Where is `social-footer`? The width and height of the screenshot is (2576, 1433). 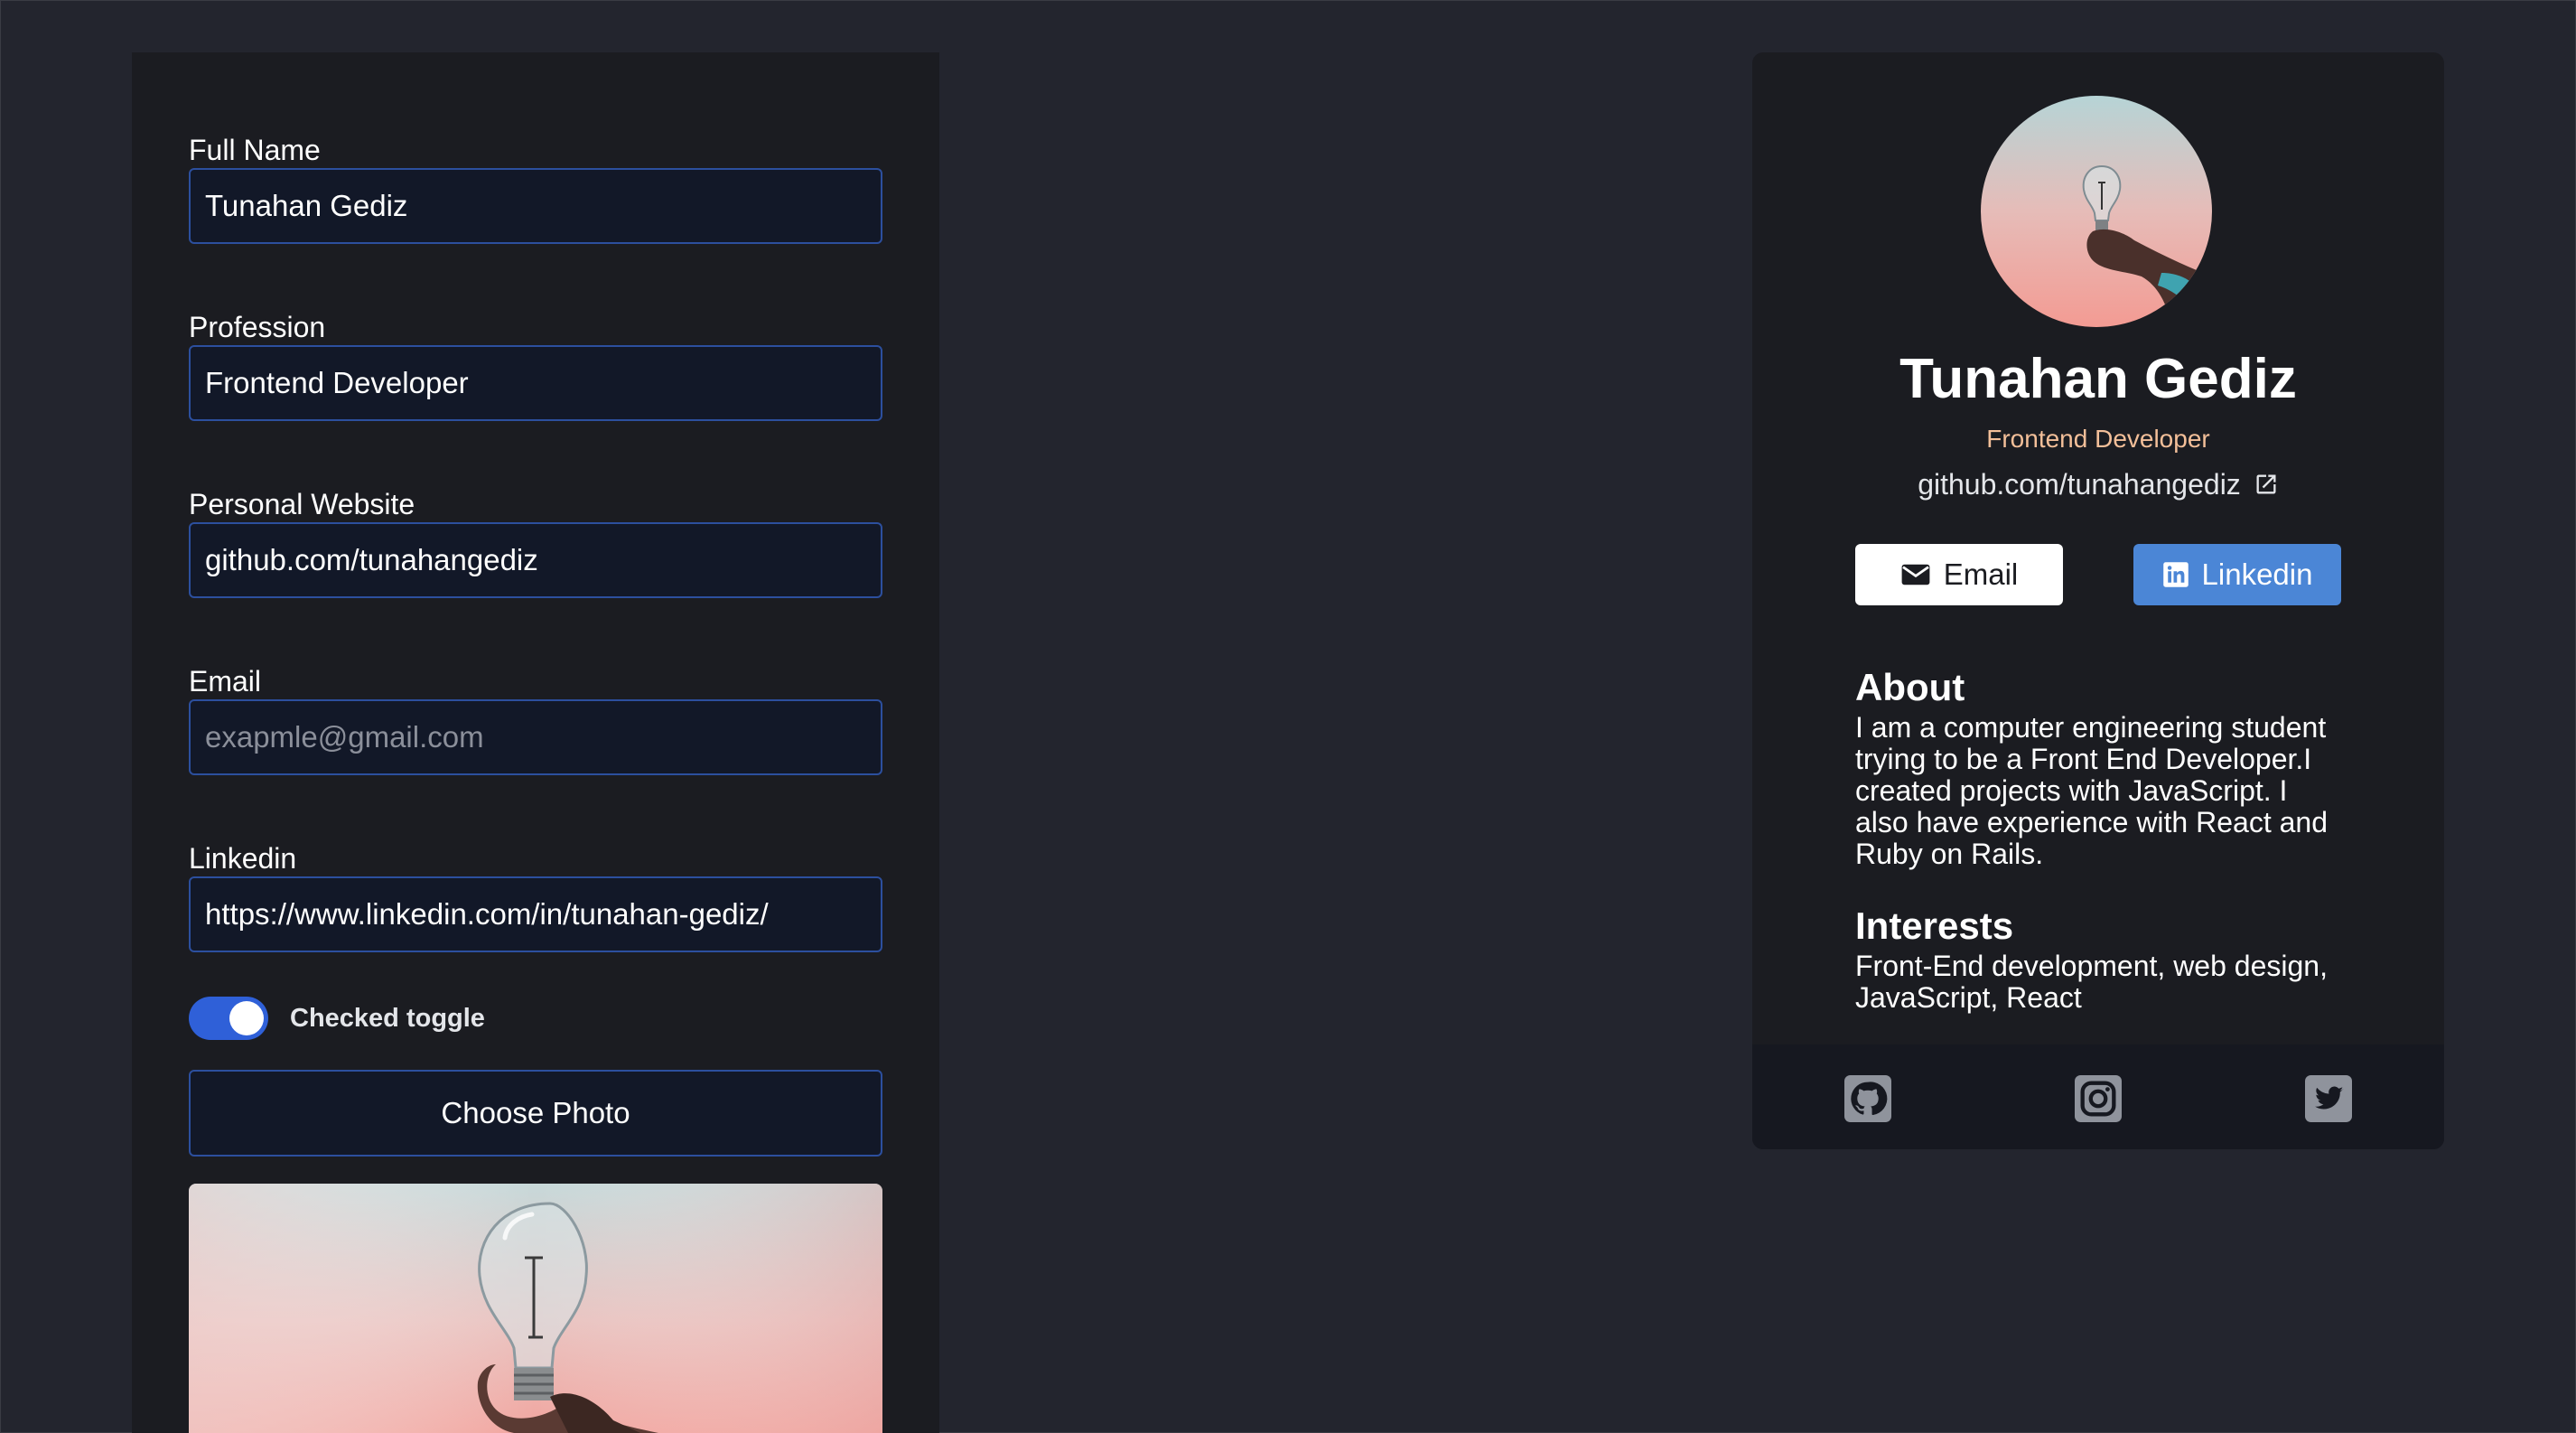
social-footer is located at coordinates (2098, 1096).